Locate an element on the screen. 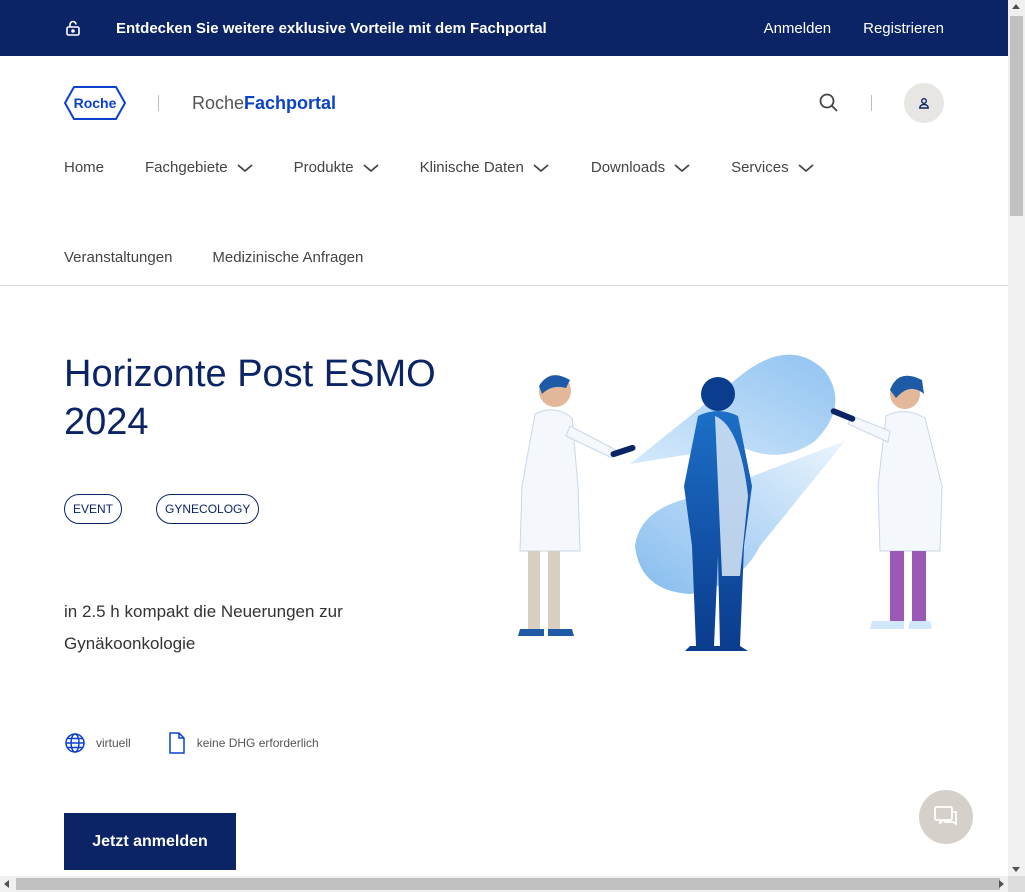  nav-item-services: Services is located at coordinates (773, 167).